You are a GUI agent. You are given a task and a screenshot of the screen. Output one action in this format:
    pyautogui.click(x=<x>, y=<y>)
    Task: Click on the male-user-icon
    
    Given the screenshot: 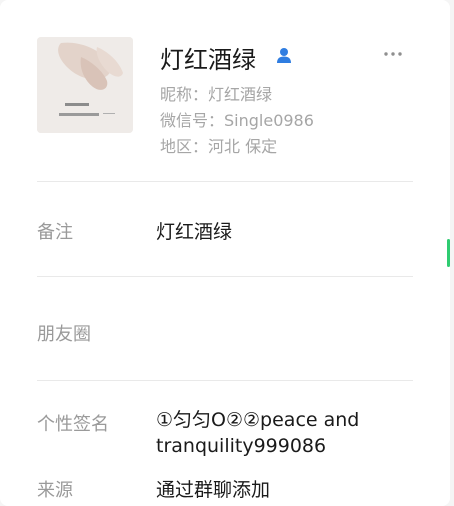 What is the action you would take?
    pyautogui.click(x=284, y=55)
    